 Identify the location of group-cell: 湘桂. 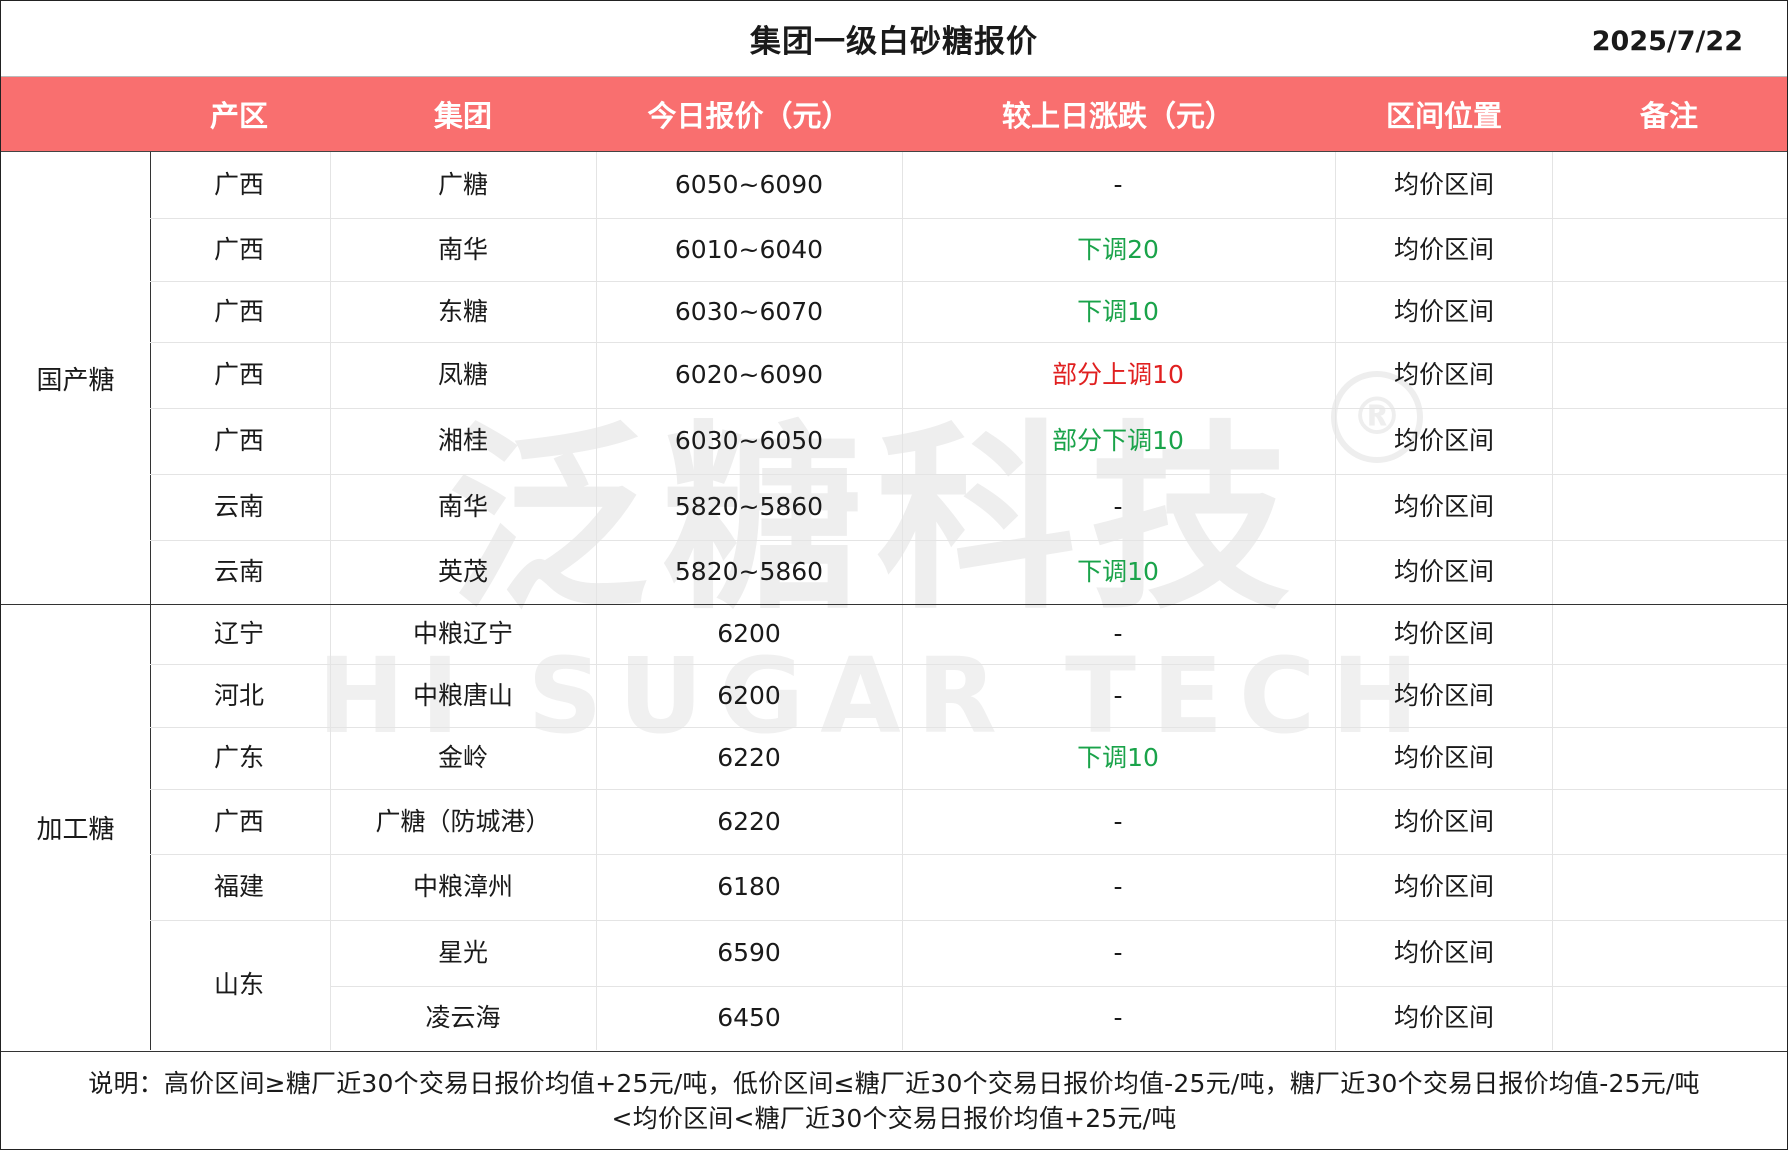
(462, 440).